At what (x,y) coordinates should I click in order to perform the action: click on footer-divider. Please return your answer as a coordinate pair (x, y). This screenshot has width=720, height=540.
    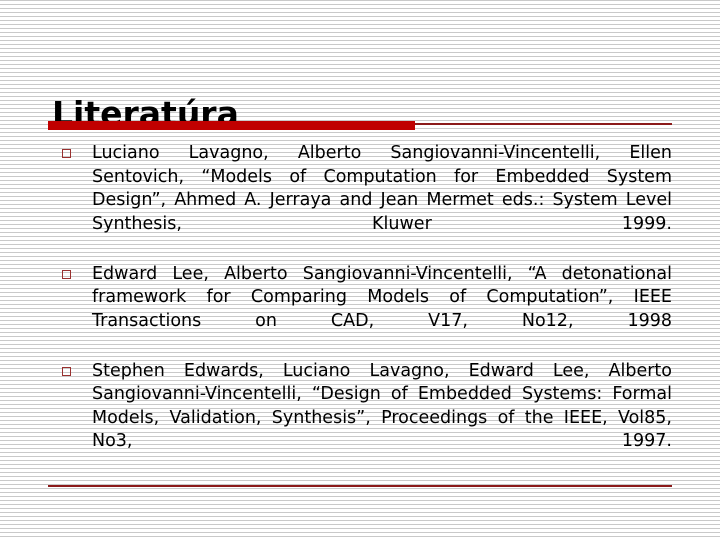
    Looking at the image, I should click on (360, 486).